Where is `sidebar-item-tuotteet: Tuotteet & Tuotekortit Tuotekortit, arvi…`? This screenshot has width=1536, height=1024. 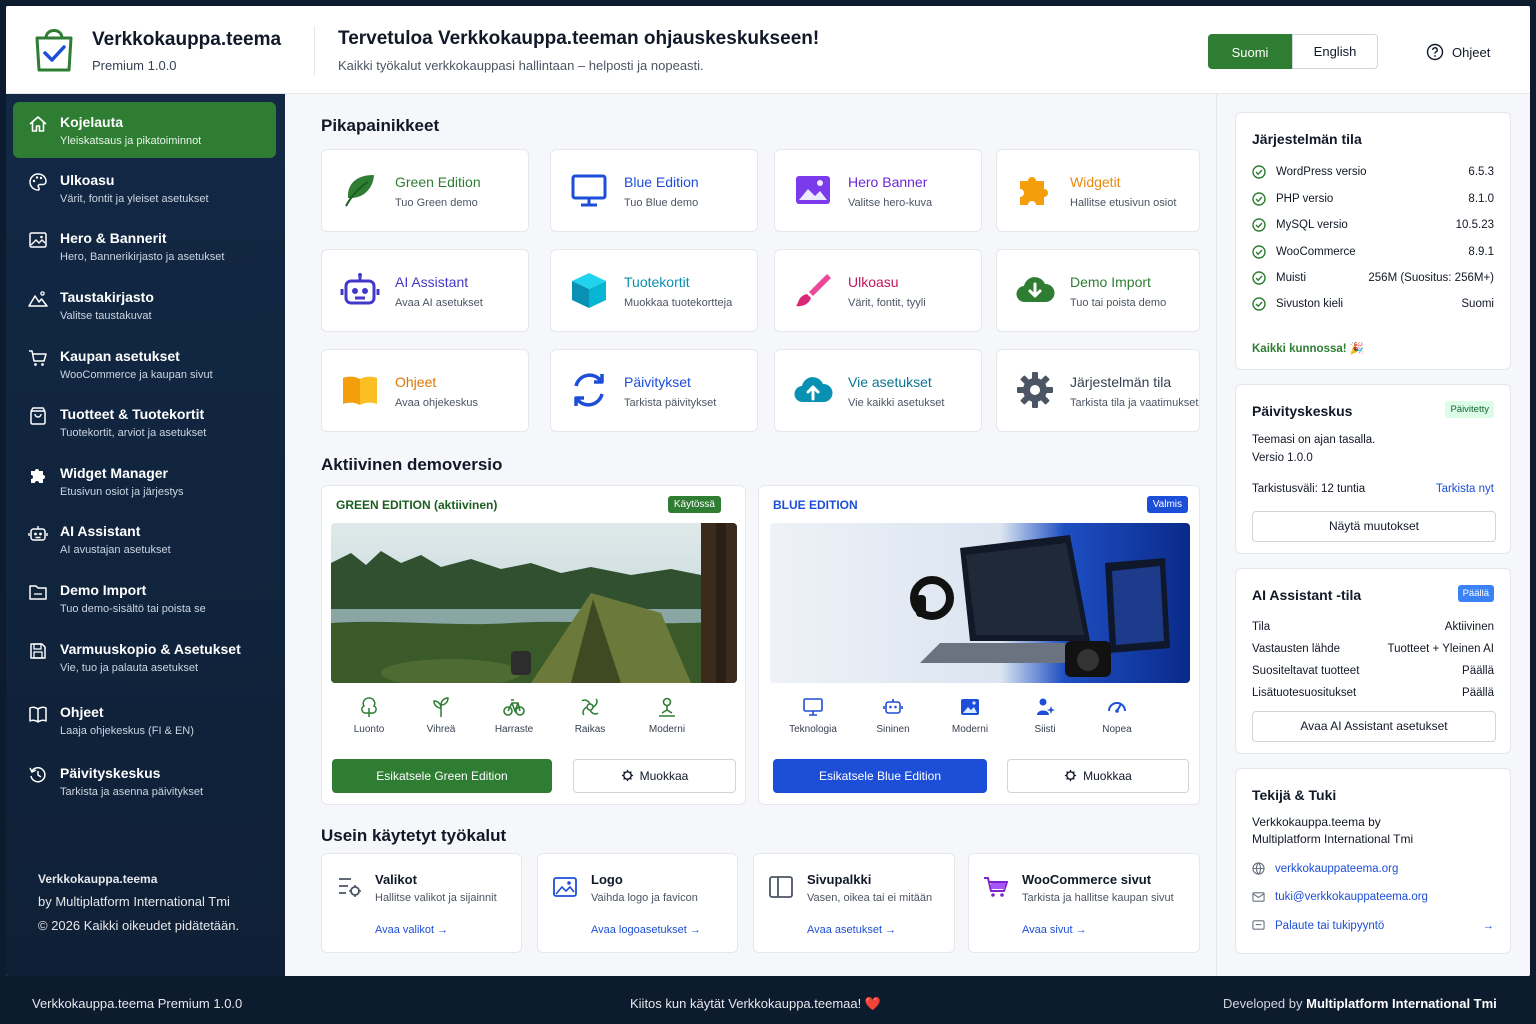
sidebar-item-tuotteet: Tuotteet & Tuotekortit Tuotekortit, arvi… is located at coordinates (144, 422).